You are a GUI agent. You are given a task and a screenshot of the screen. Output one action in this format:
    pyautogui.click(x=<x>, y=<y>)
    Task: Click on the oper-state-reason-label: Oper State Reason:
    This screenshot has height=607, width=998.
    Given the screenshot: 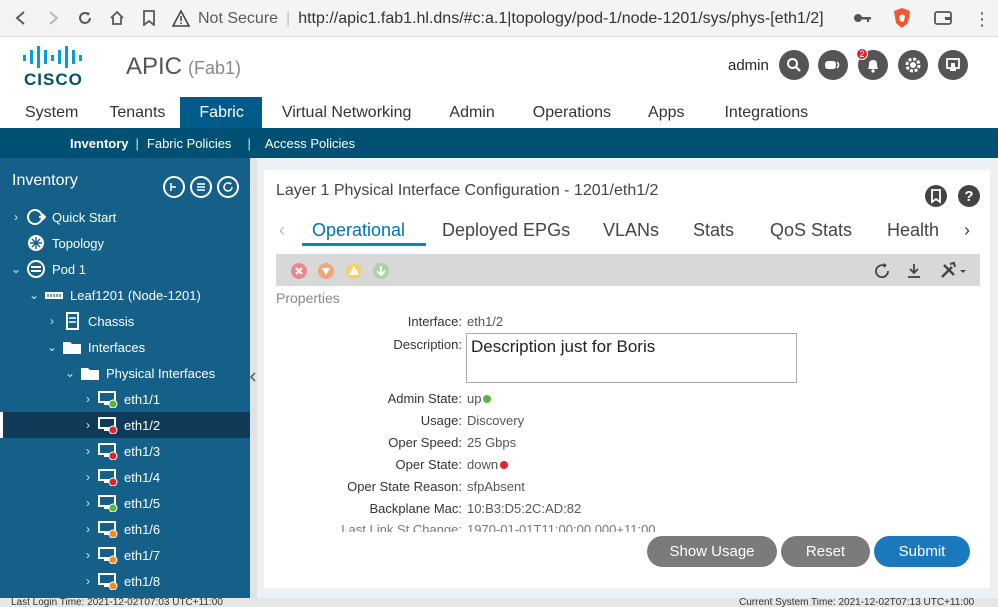 What is the action you would take?
    pyautogui.click(x=404, y=486)
    